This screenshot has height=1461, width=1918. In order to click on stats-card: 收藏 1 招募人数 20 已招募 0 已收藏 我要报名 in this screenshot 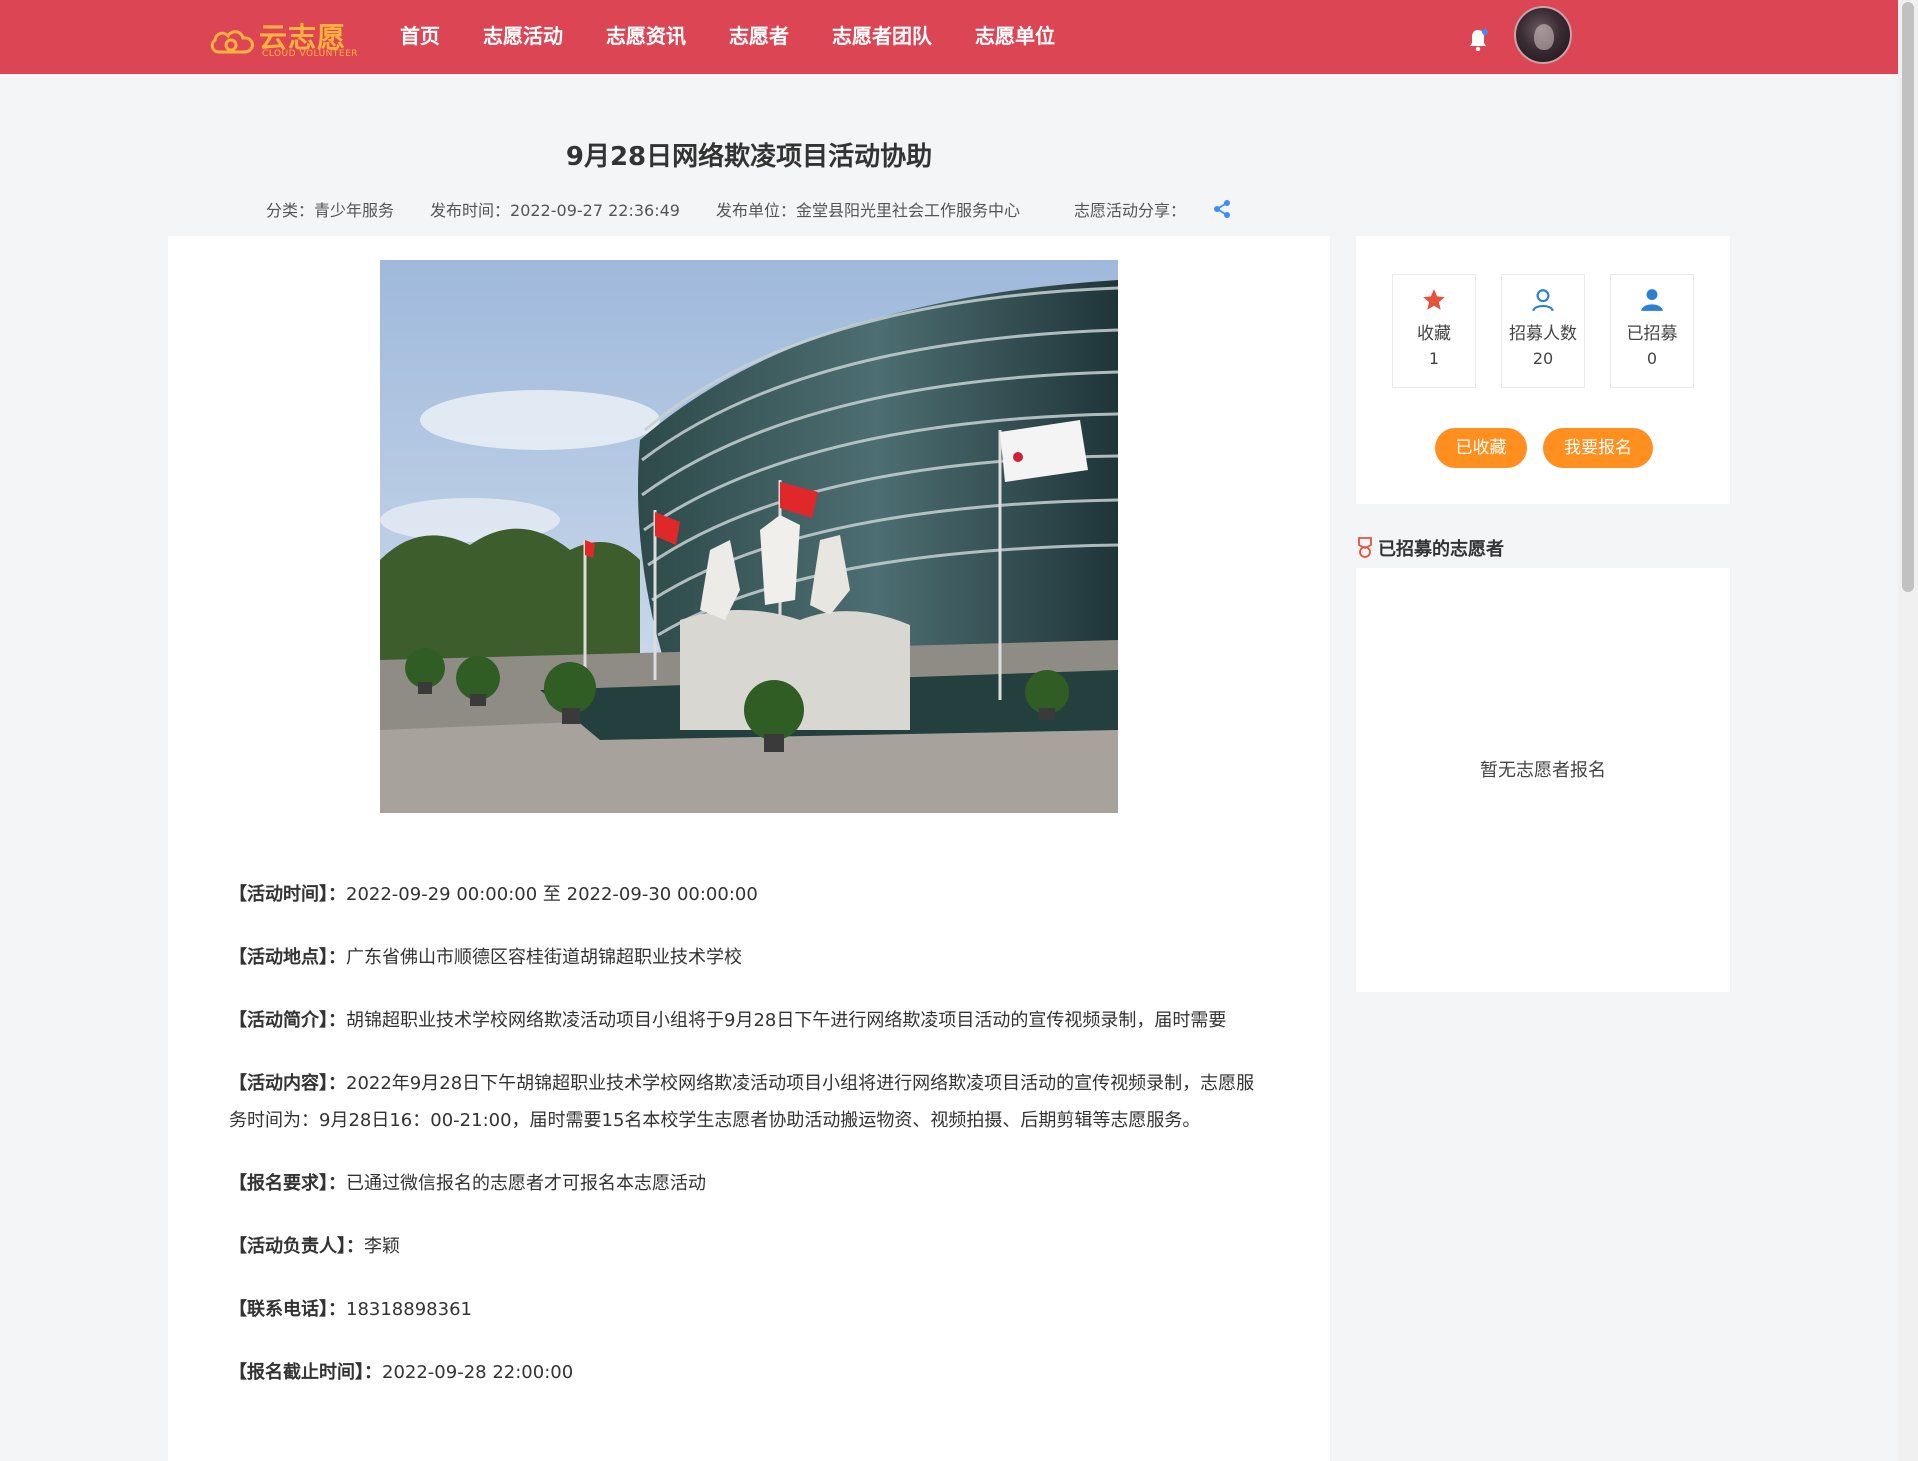, I will do `click(1543, 370)`.